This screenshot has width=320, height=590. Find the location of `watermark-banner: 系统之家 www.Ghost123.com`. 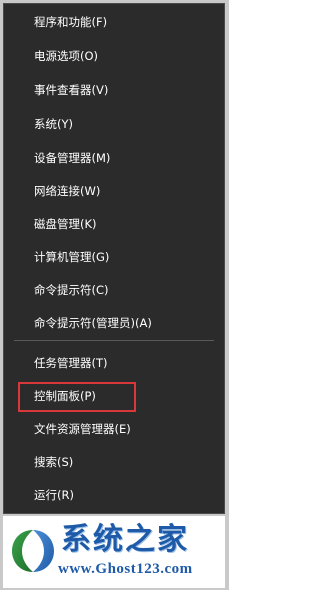

watermark-banner: 系统之家 www.Ghost123.com is located at coordinates (114, 552).